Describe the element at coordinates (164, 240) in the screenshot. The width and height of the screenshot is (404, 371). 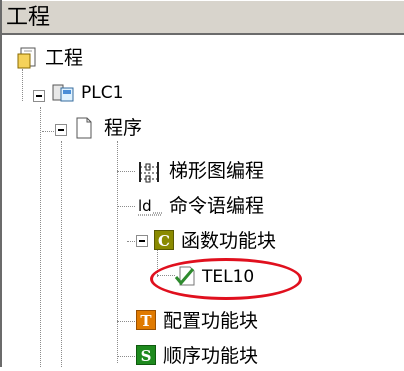
I see `function-block-c-icon: C` at that location.